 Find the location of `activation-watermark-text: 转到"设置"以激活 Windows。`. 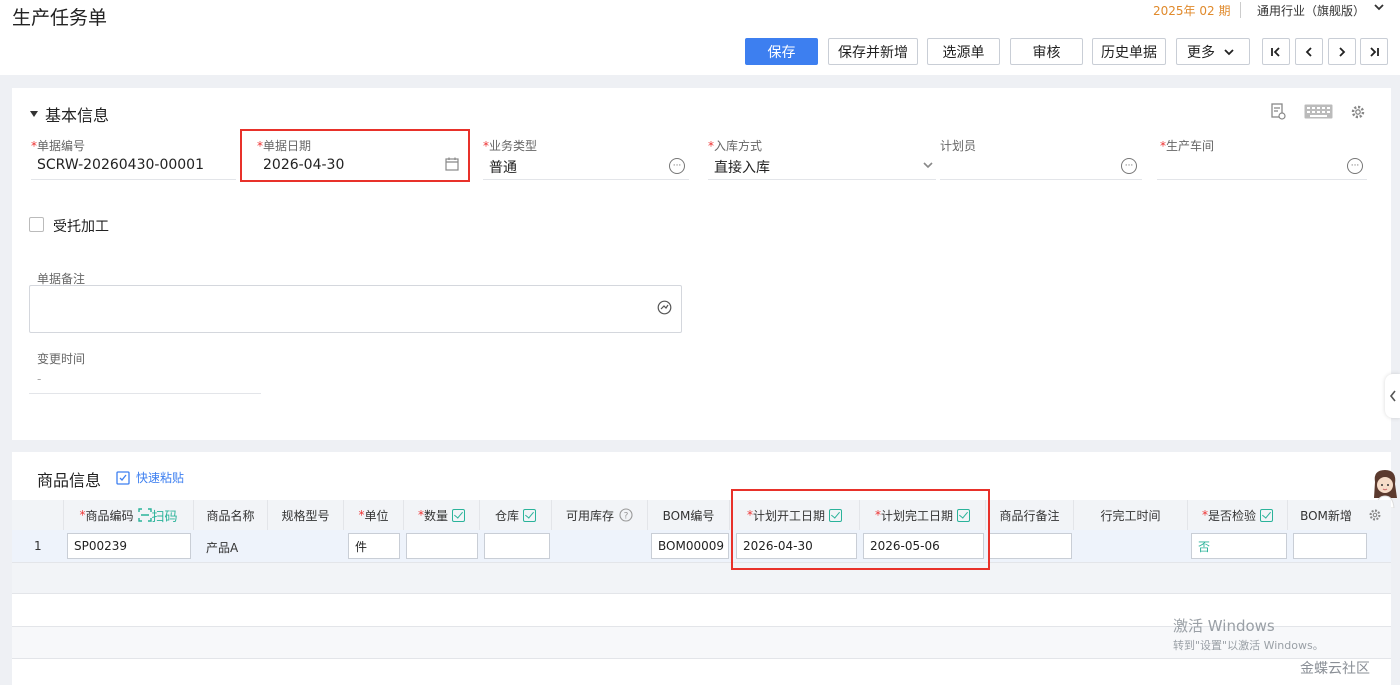

activation-watermark-text: 转到"设置"以激活 Windows。 is located at coordinates (1248, 645).